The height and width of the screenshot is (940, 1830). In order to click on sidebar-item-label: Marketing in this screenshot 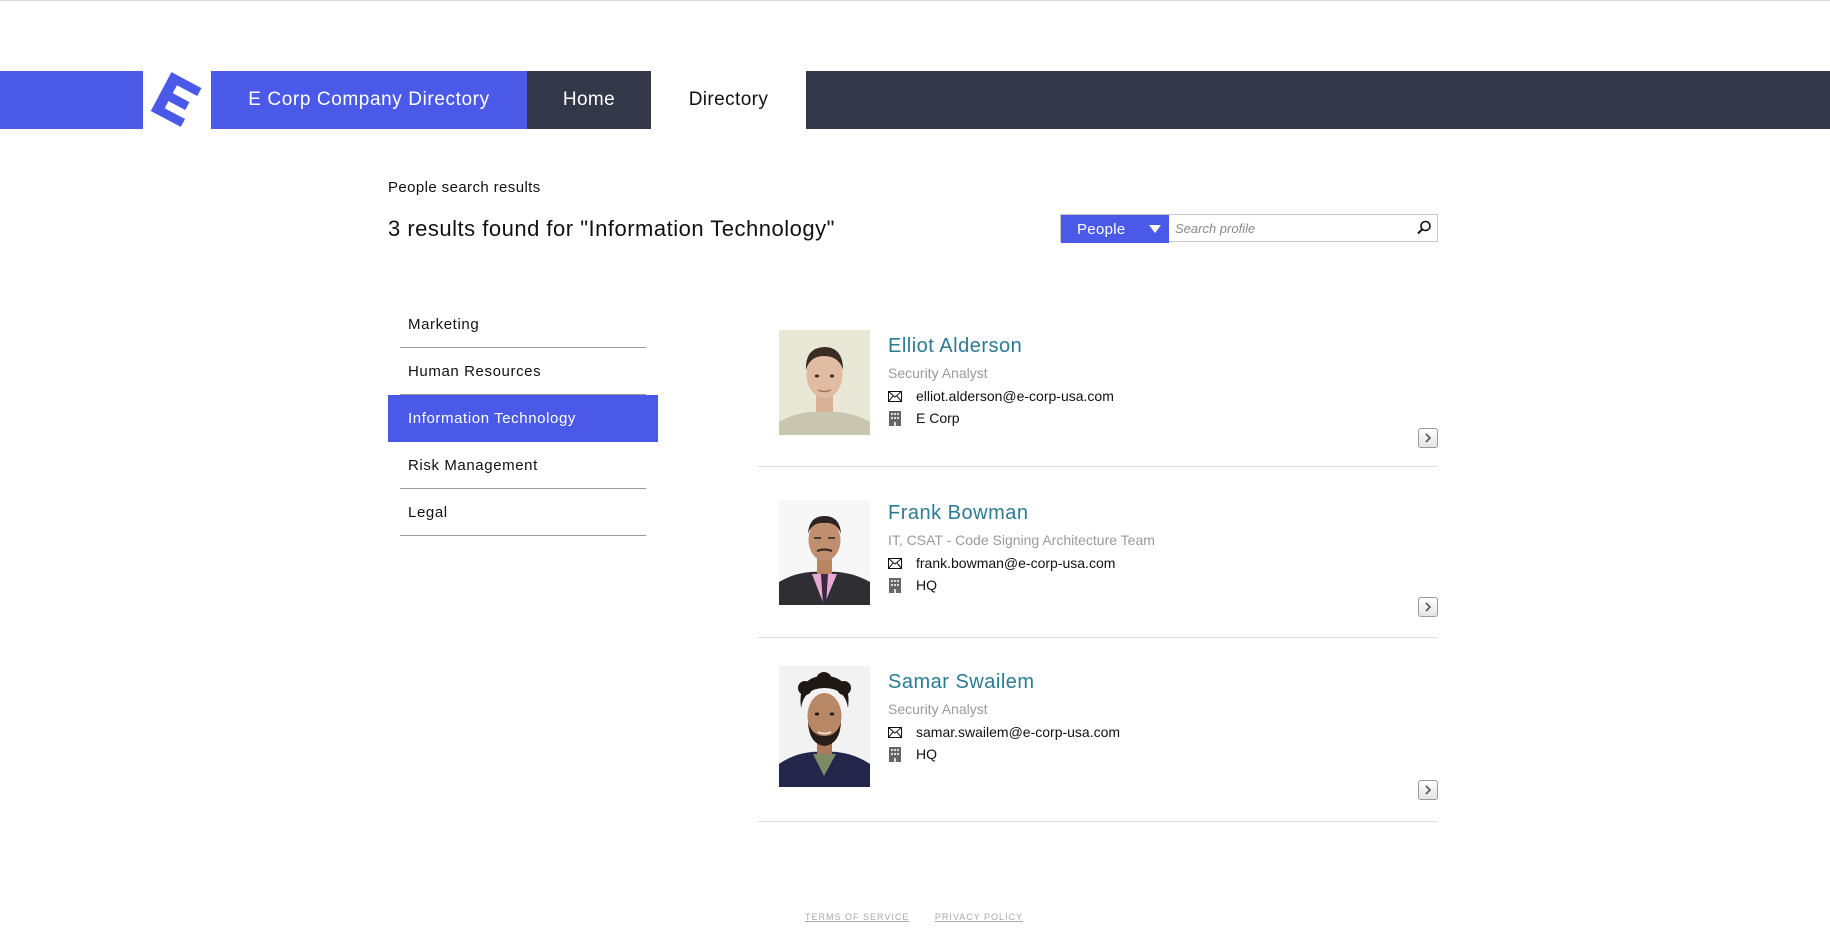, I will do `click(444, 324)`.